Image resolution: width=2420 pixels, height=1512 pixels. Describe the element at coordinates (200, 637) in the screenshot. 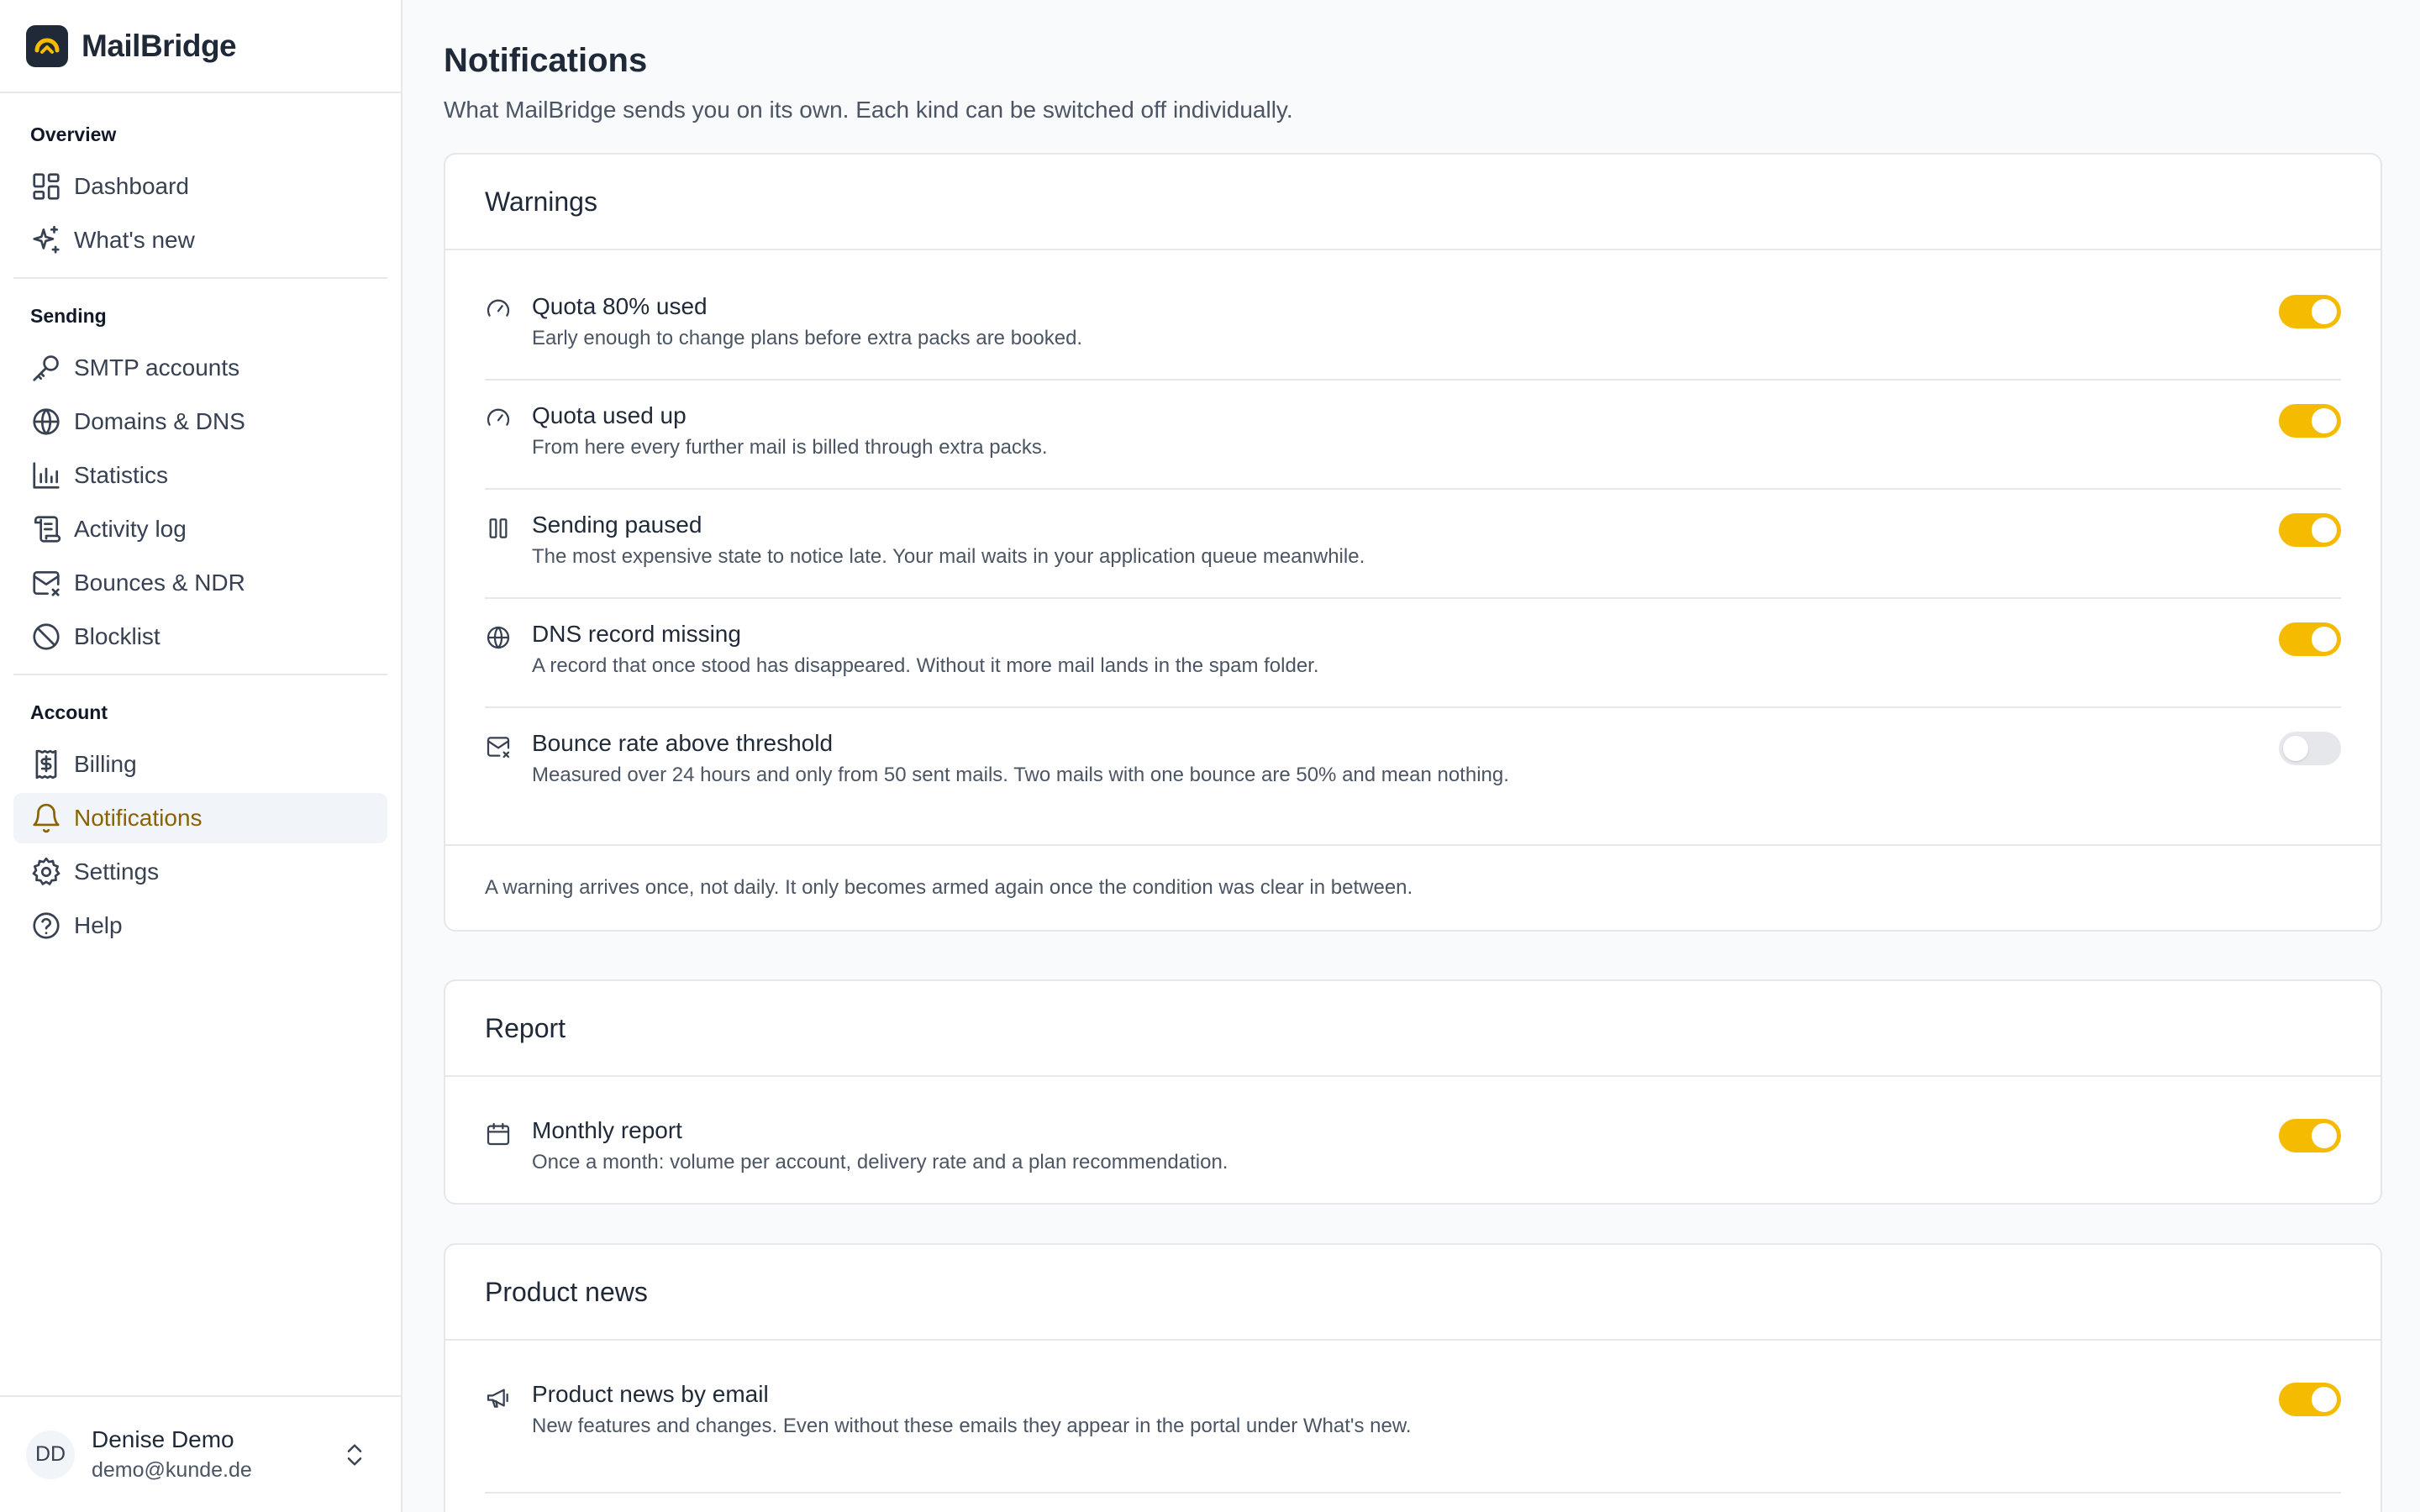

I see `sidebar-item-blocklist: Blocklist` at that location.